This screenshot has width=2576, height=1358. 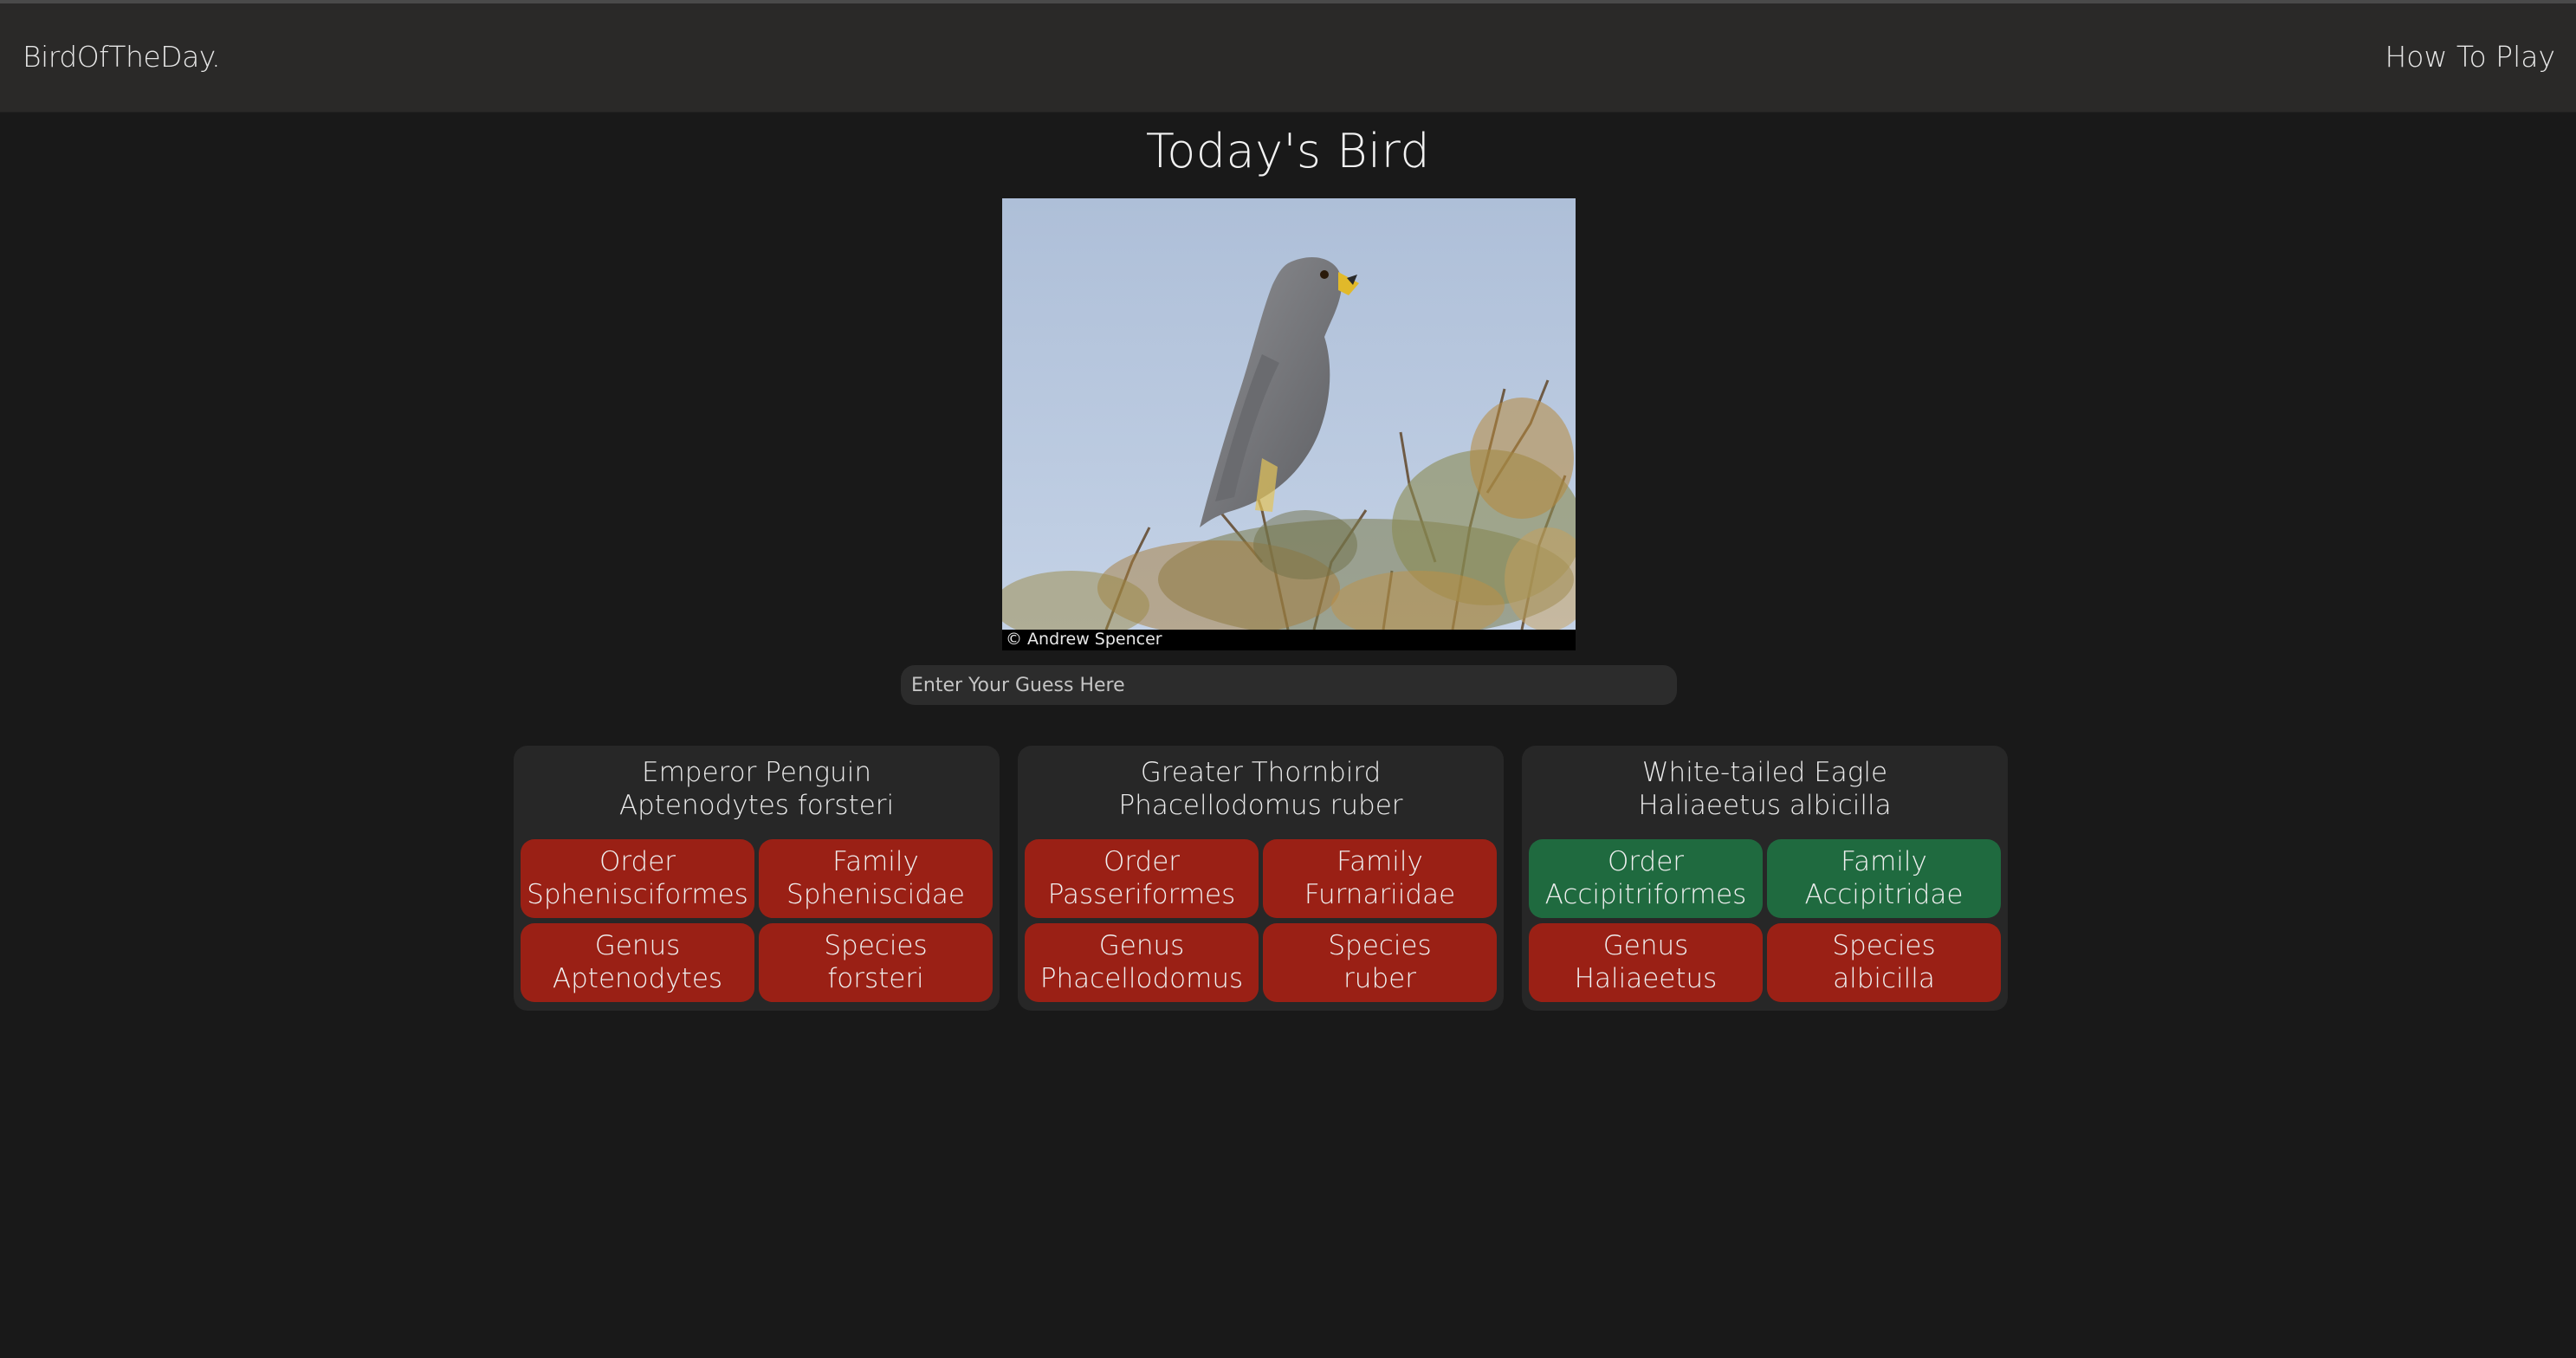 What do you see at coordinates (876, 962) in the screenshot?
I see `species-tile: Species forsteri` at bounding box center [876, 962].